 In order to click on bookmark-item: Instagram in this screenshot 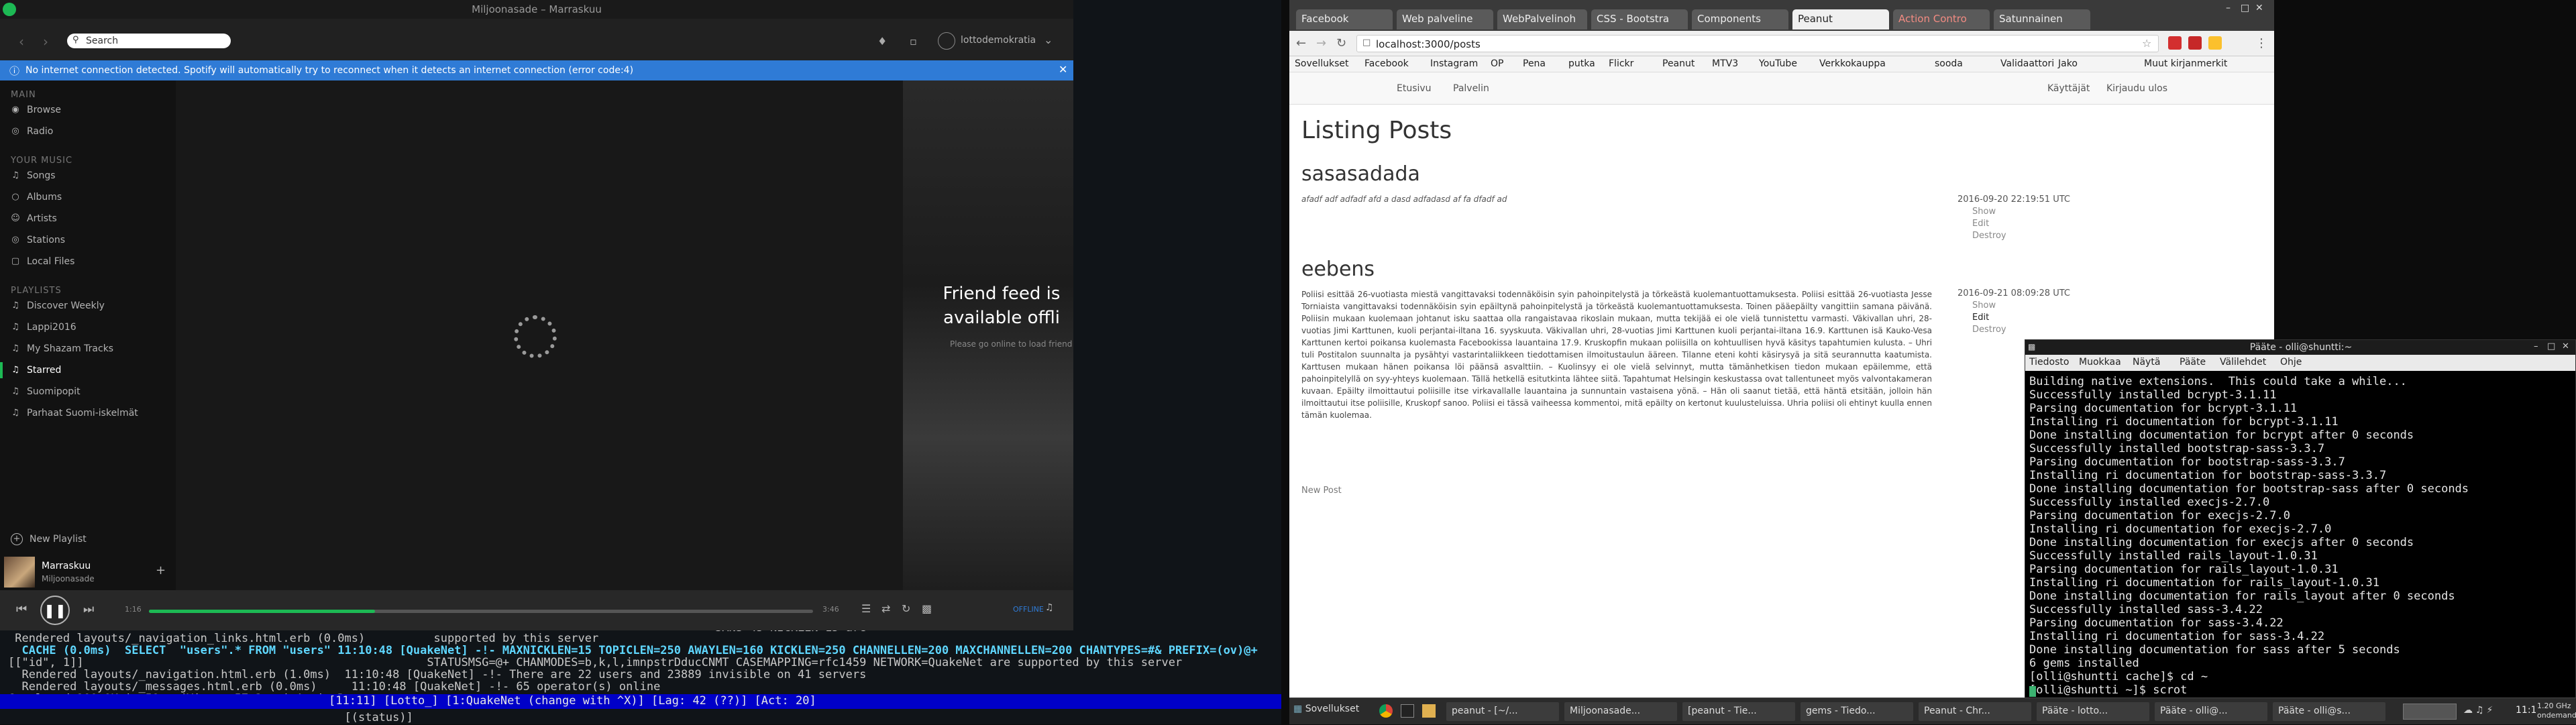, I will do `click(1454, 63)`.